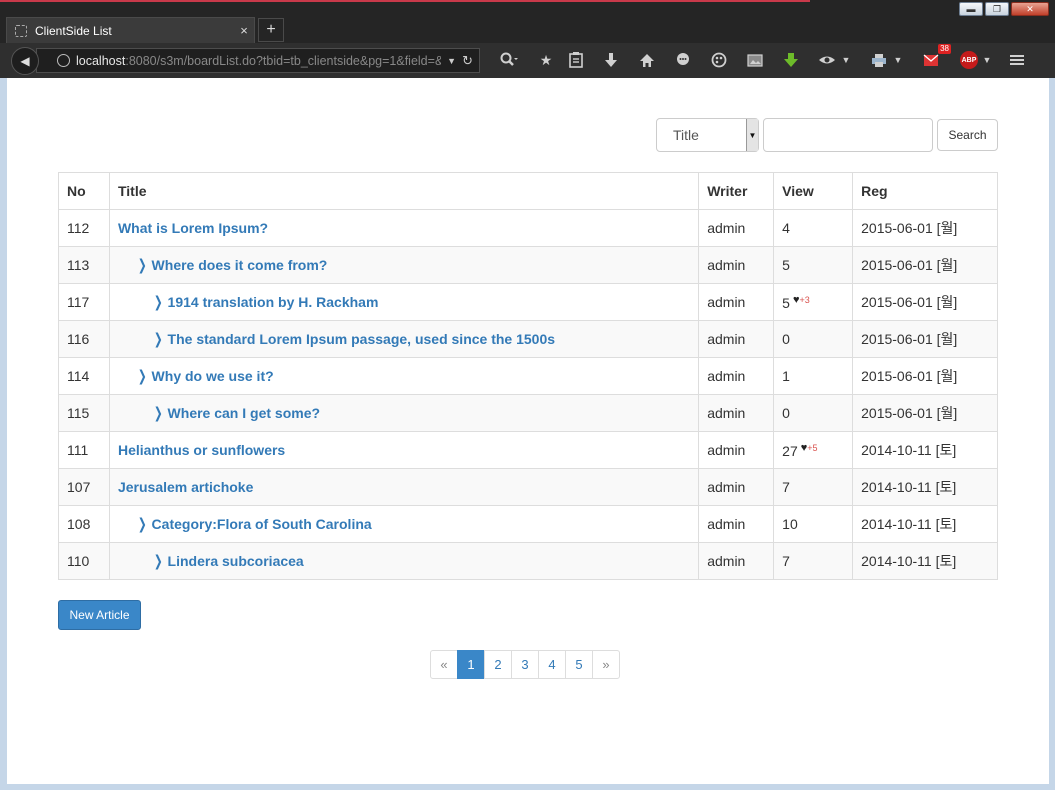 The width and height of the screenshot is (1055, 790). I want to click on star-icon: ★, so click(546, 60).